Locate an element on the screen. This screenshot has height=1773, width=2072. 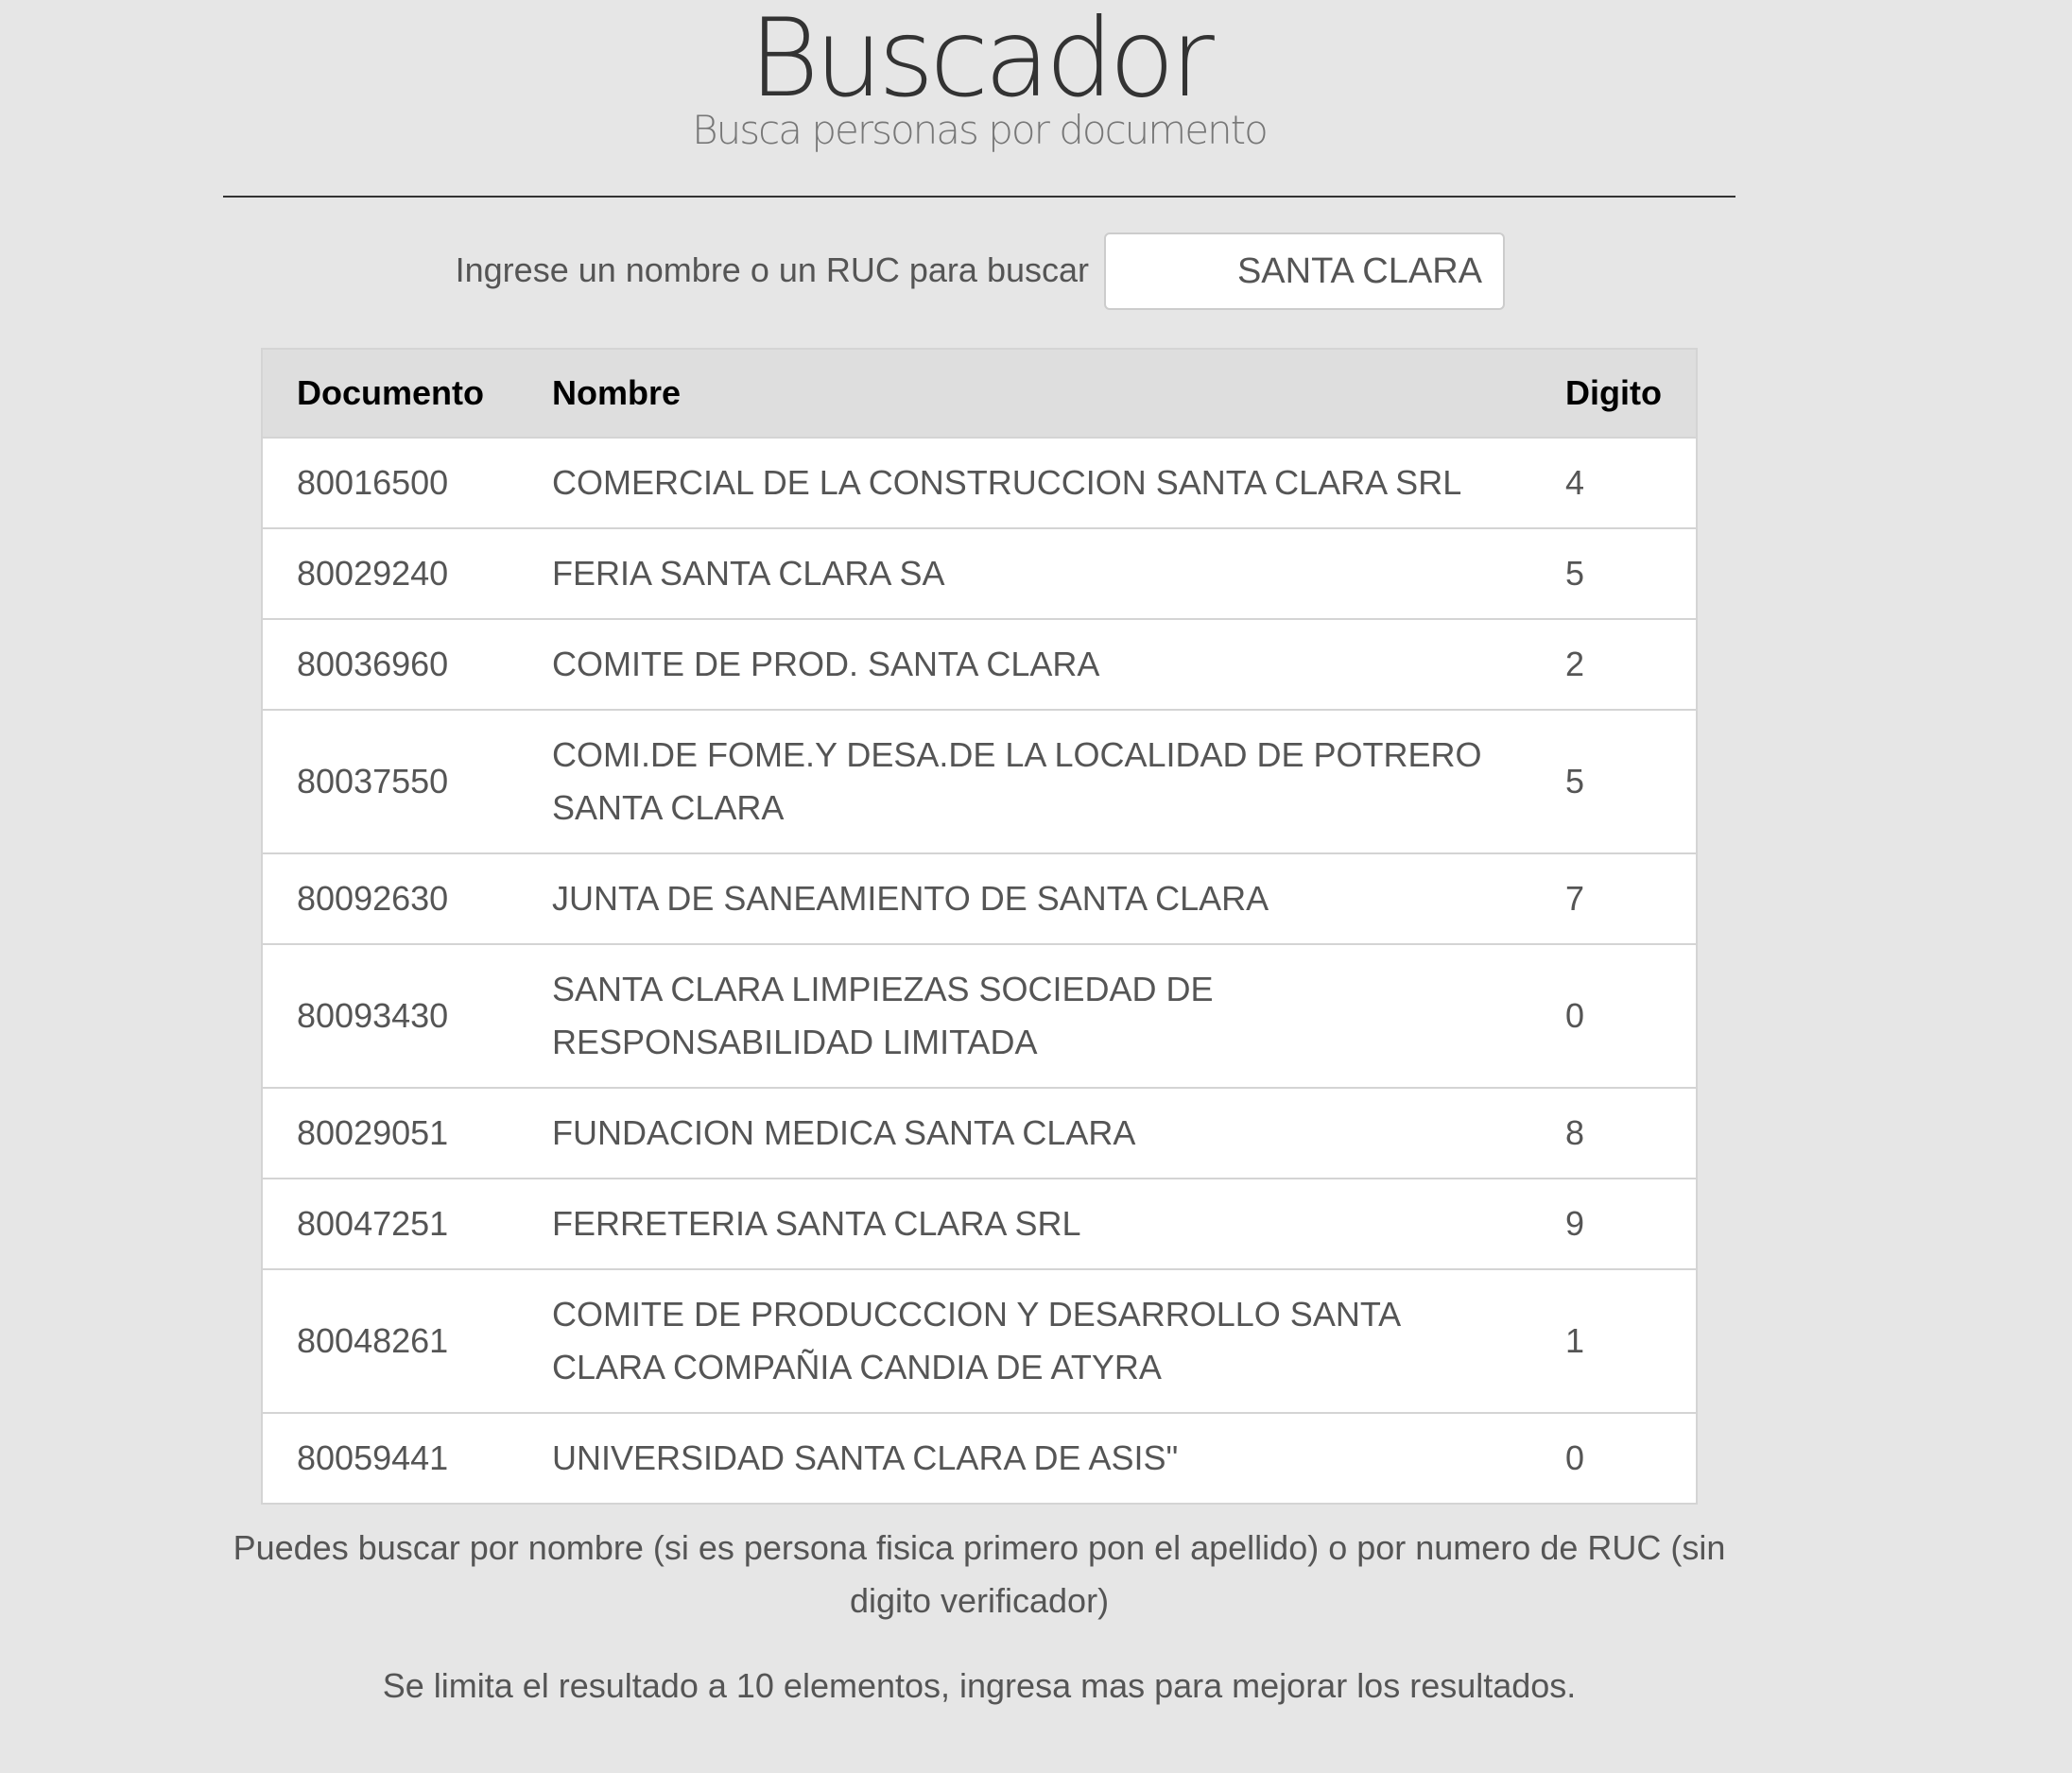
results-table-header: Documento Nombre Digito is located at coordinates (980, 394).